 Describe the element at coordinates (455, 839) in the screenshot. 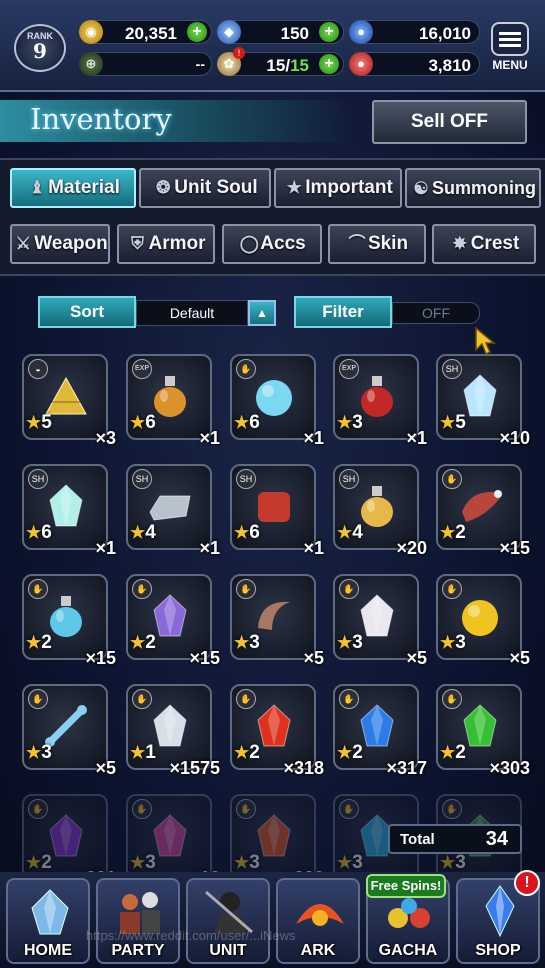

I see `total-counter: Total 34` at that location.